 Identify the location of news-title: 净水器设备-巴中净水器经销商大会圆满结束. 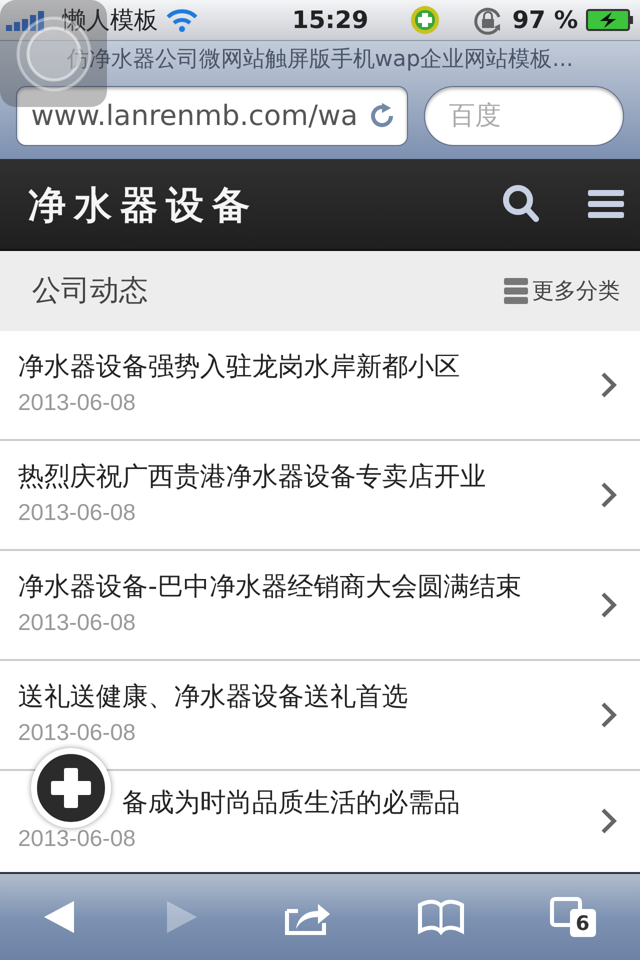
(270, 587).